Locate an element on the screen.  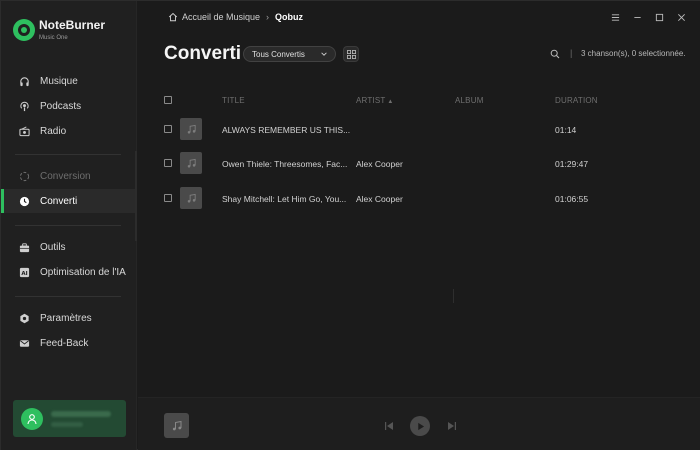
grid-icon is located at coordinates (351, 54).